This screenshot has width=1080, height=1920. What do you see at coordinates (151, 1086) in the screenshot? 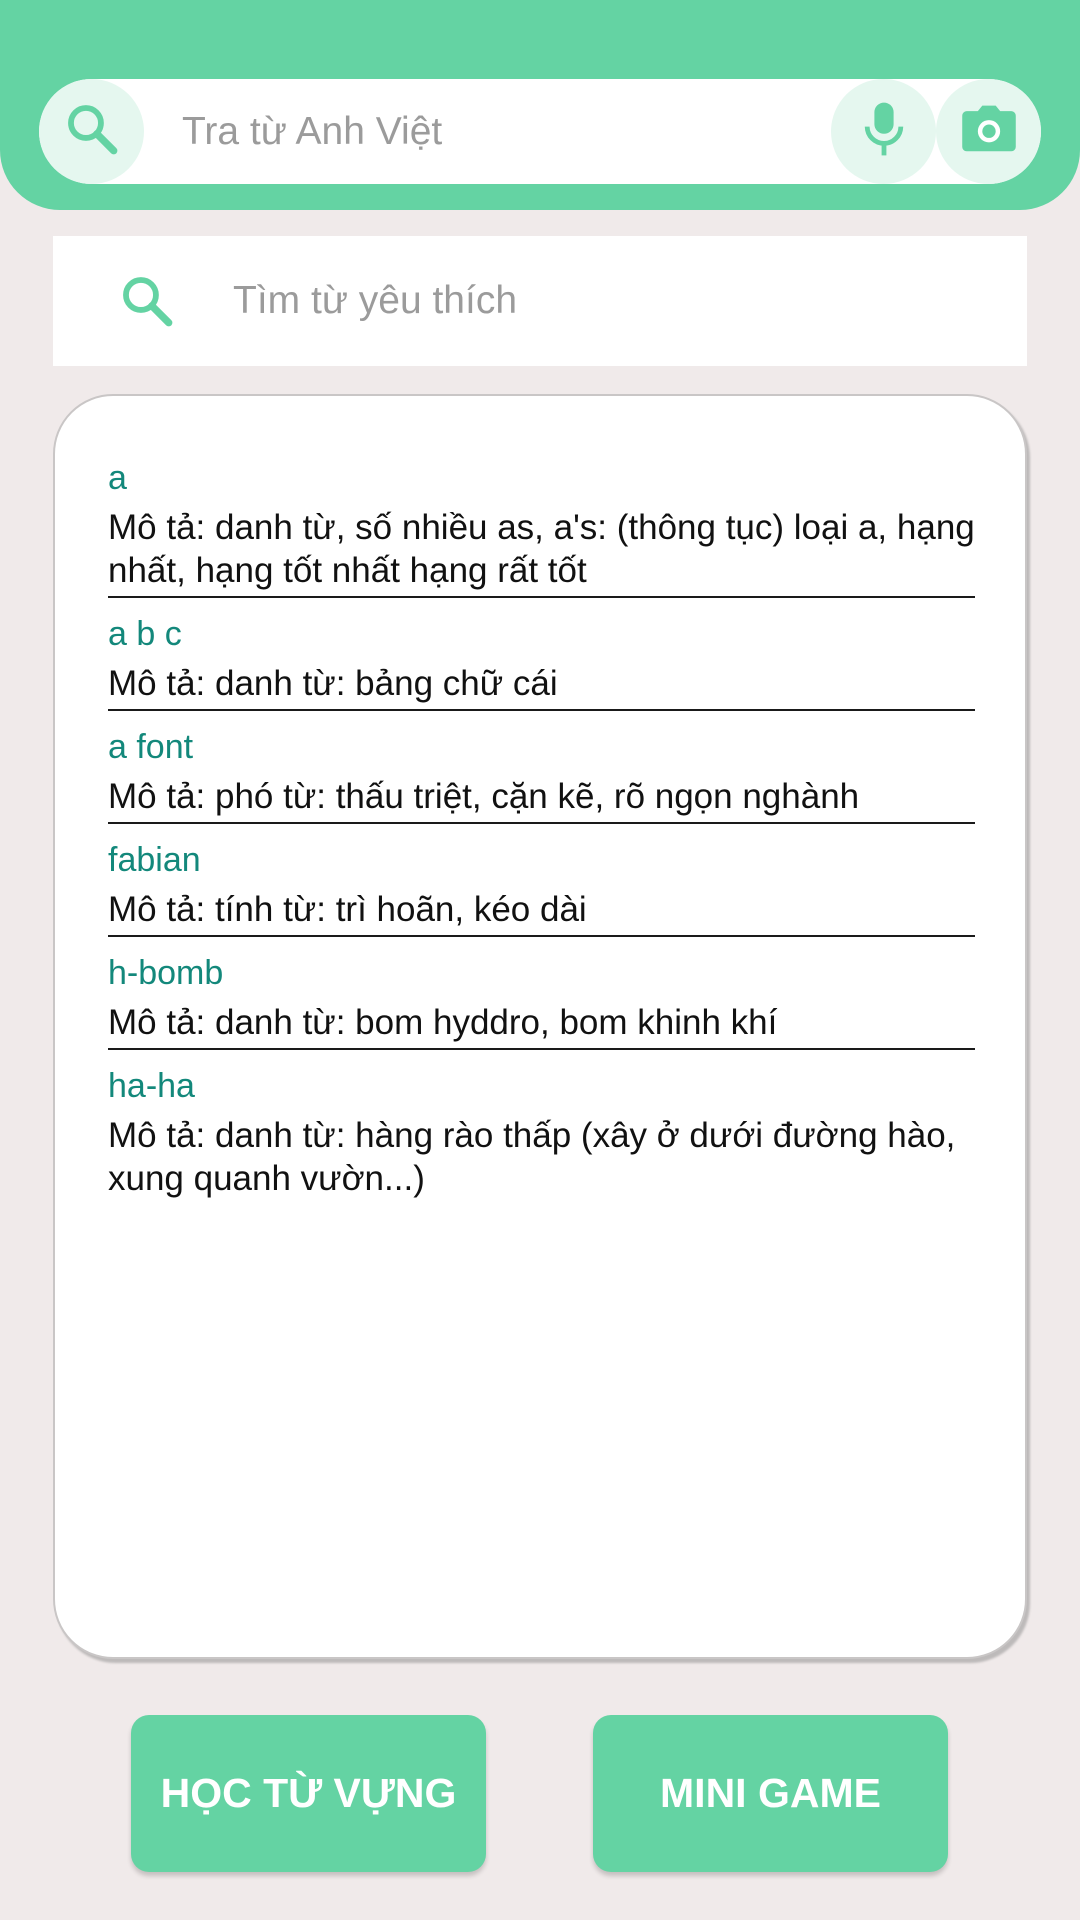
I see `entry-word: ha-ha` at bounding box center [151, 1086].